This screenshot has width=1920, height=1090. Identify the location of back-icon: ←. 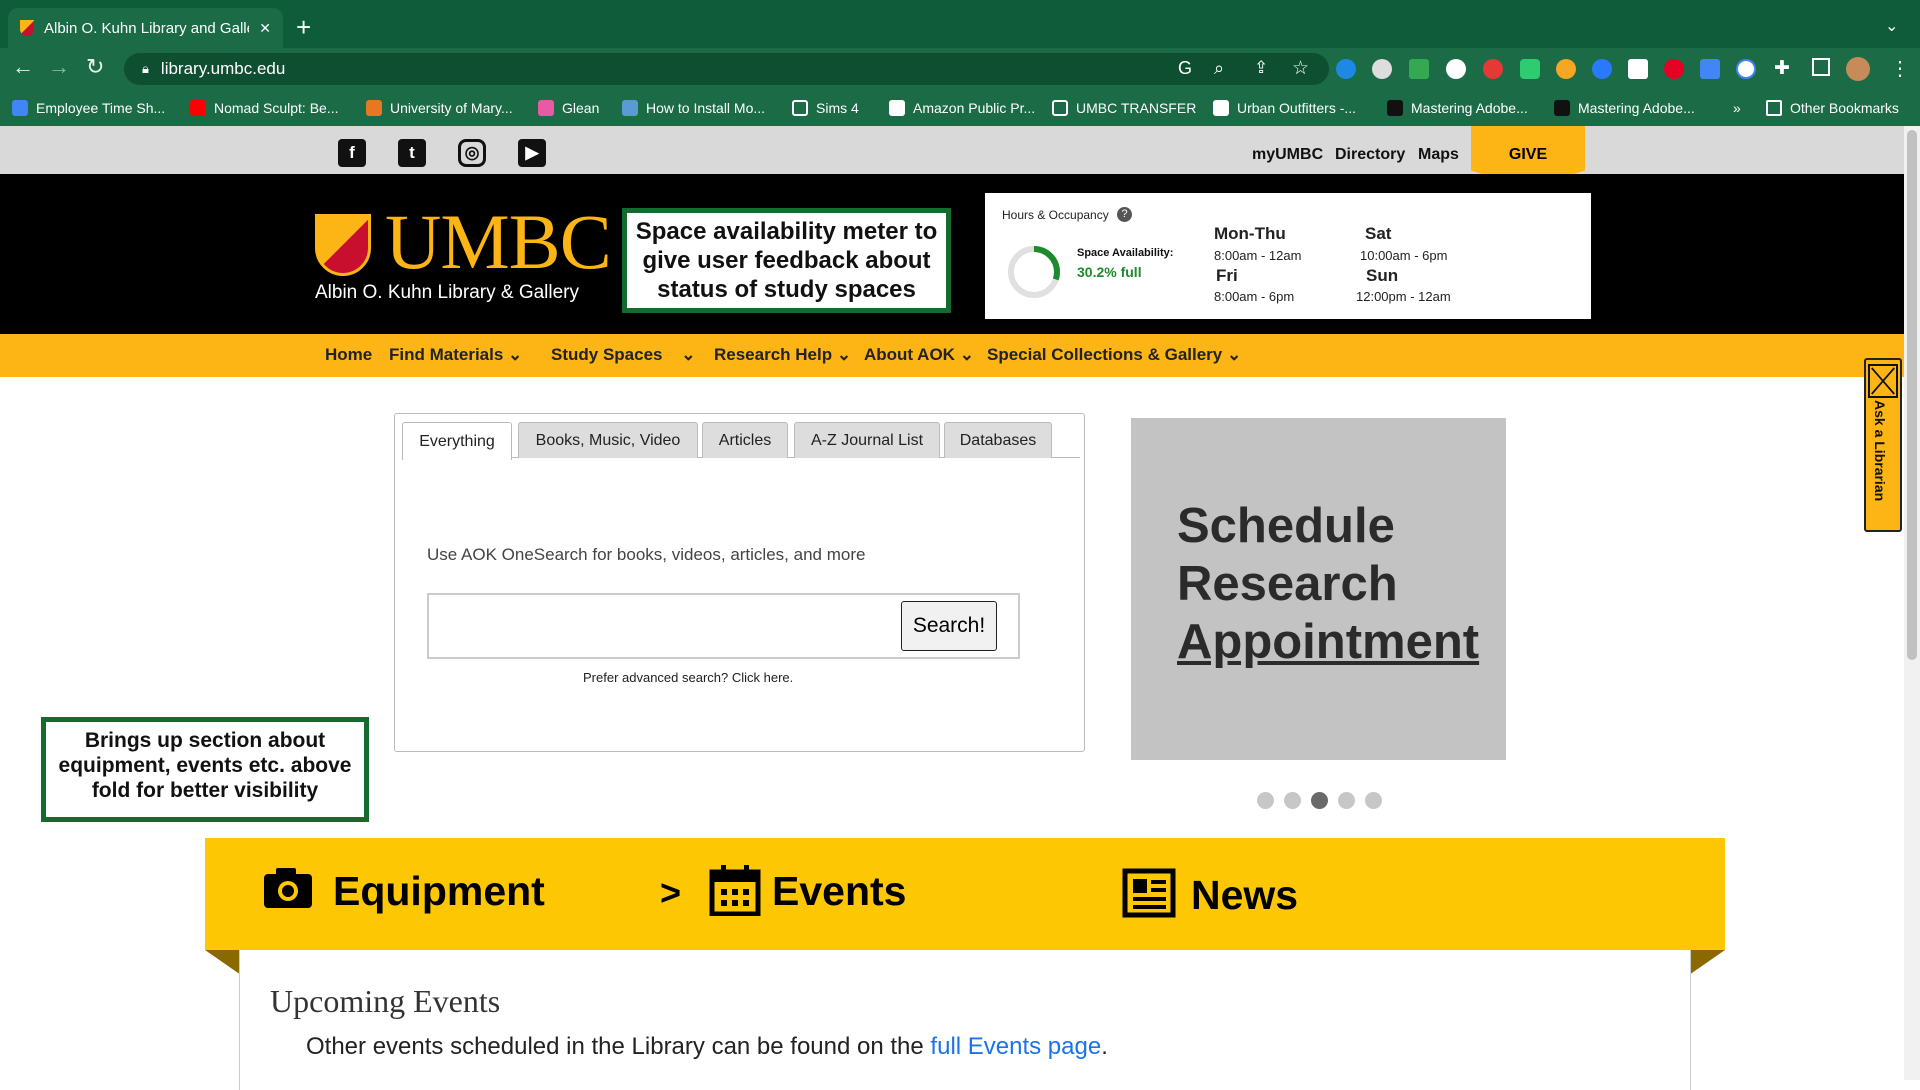
(23, 67).